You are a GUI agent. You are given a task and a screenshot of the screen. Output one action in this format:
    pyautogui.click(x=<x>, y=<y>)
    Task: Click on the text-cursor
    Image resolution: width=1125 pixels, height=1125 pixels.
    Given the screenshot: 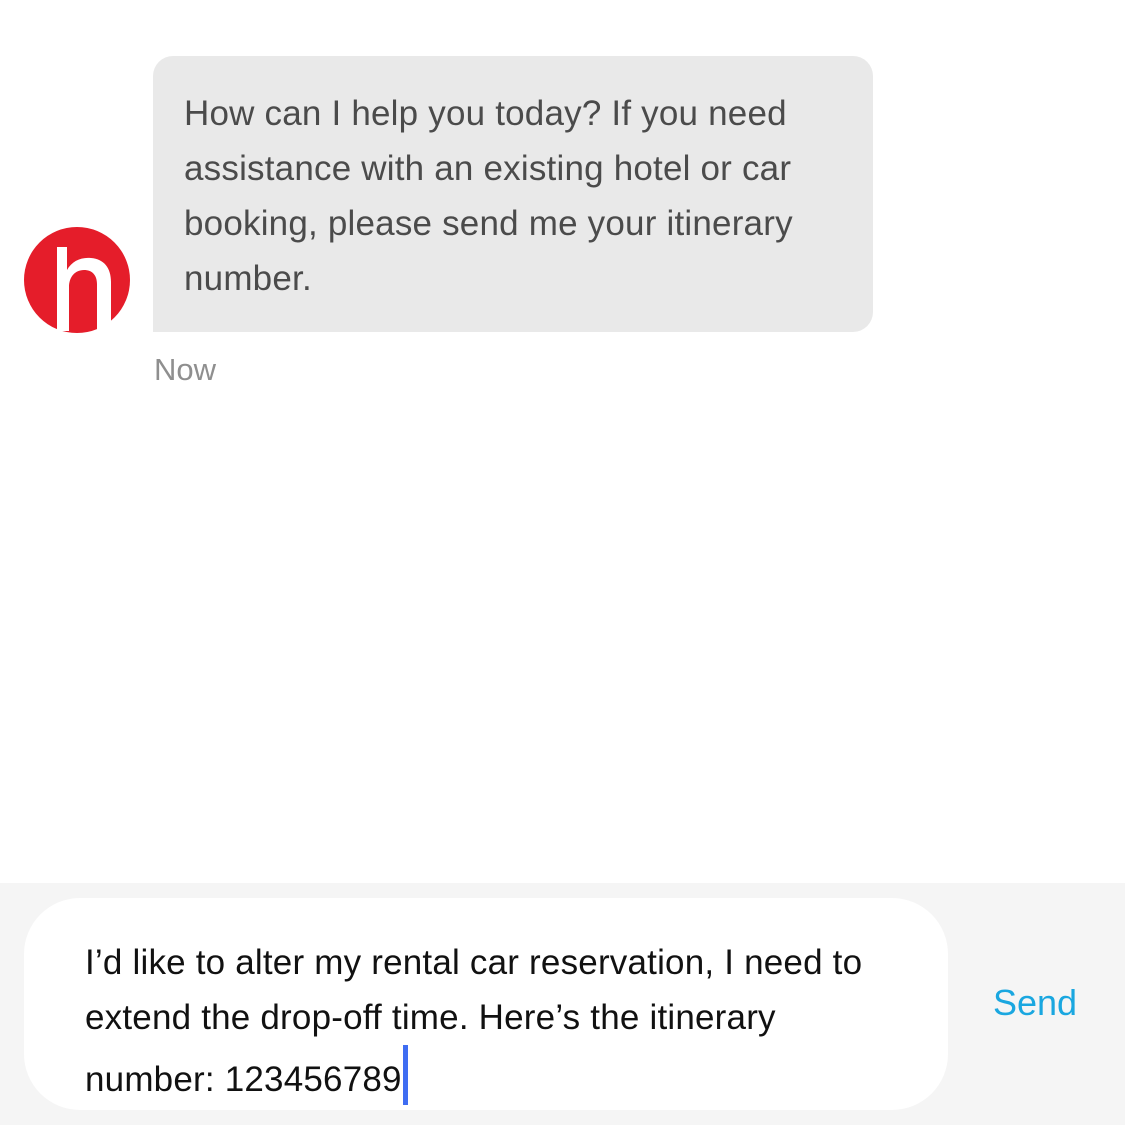 What is the action you would take?
    pyautogui.click(x=405, y=1075)
    